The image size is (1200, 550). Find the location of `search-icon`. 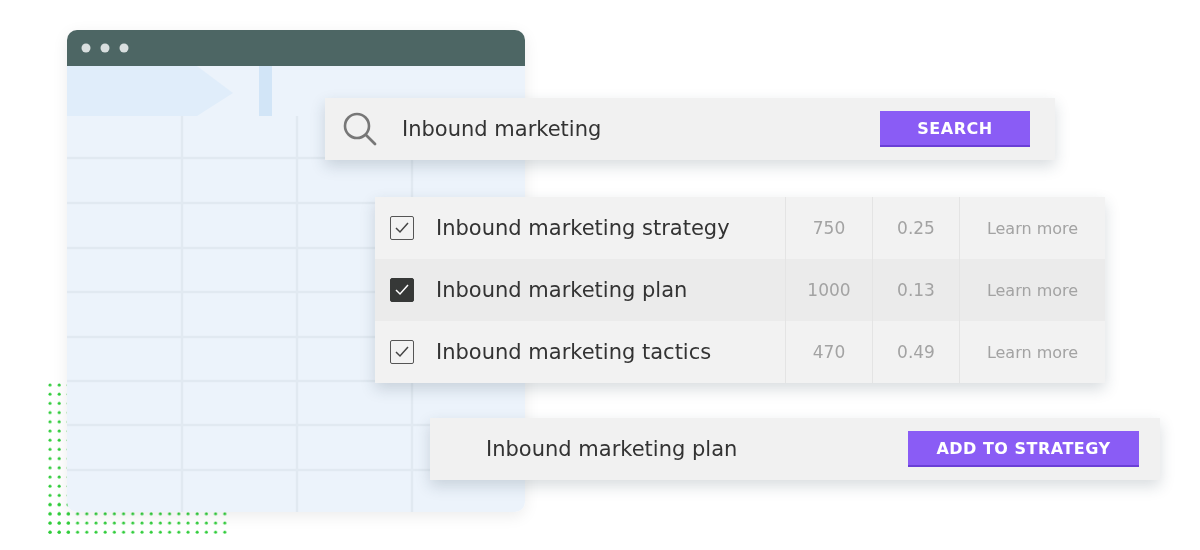

search-icon is located at coordinates (360, 129).